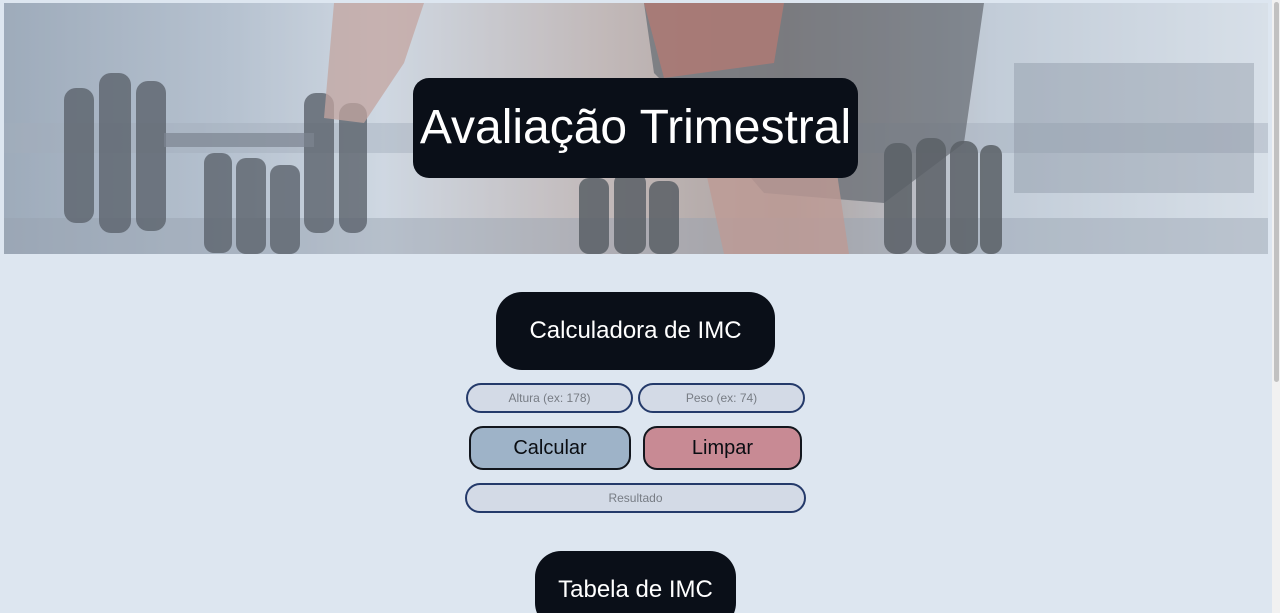  What do you see at coordinates (635, 498) in the screenshot?
I see `result-field` at bounding box center [635, 498].